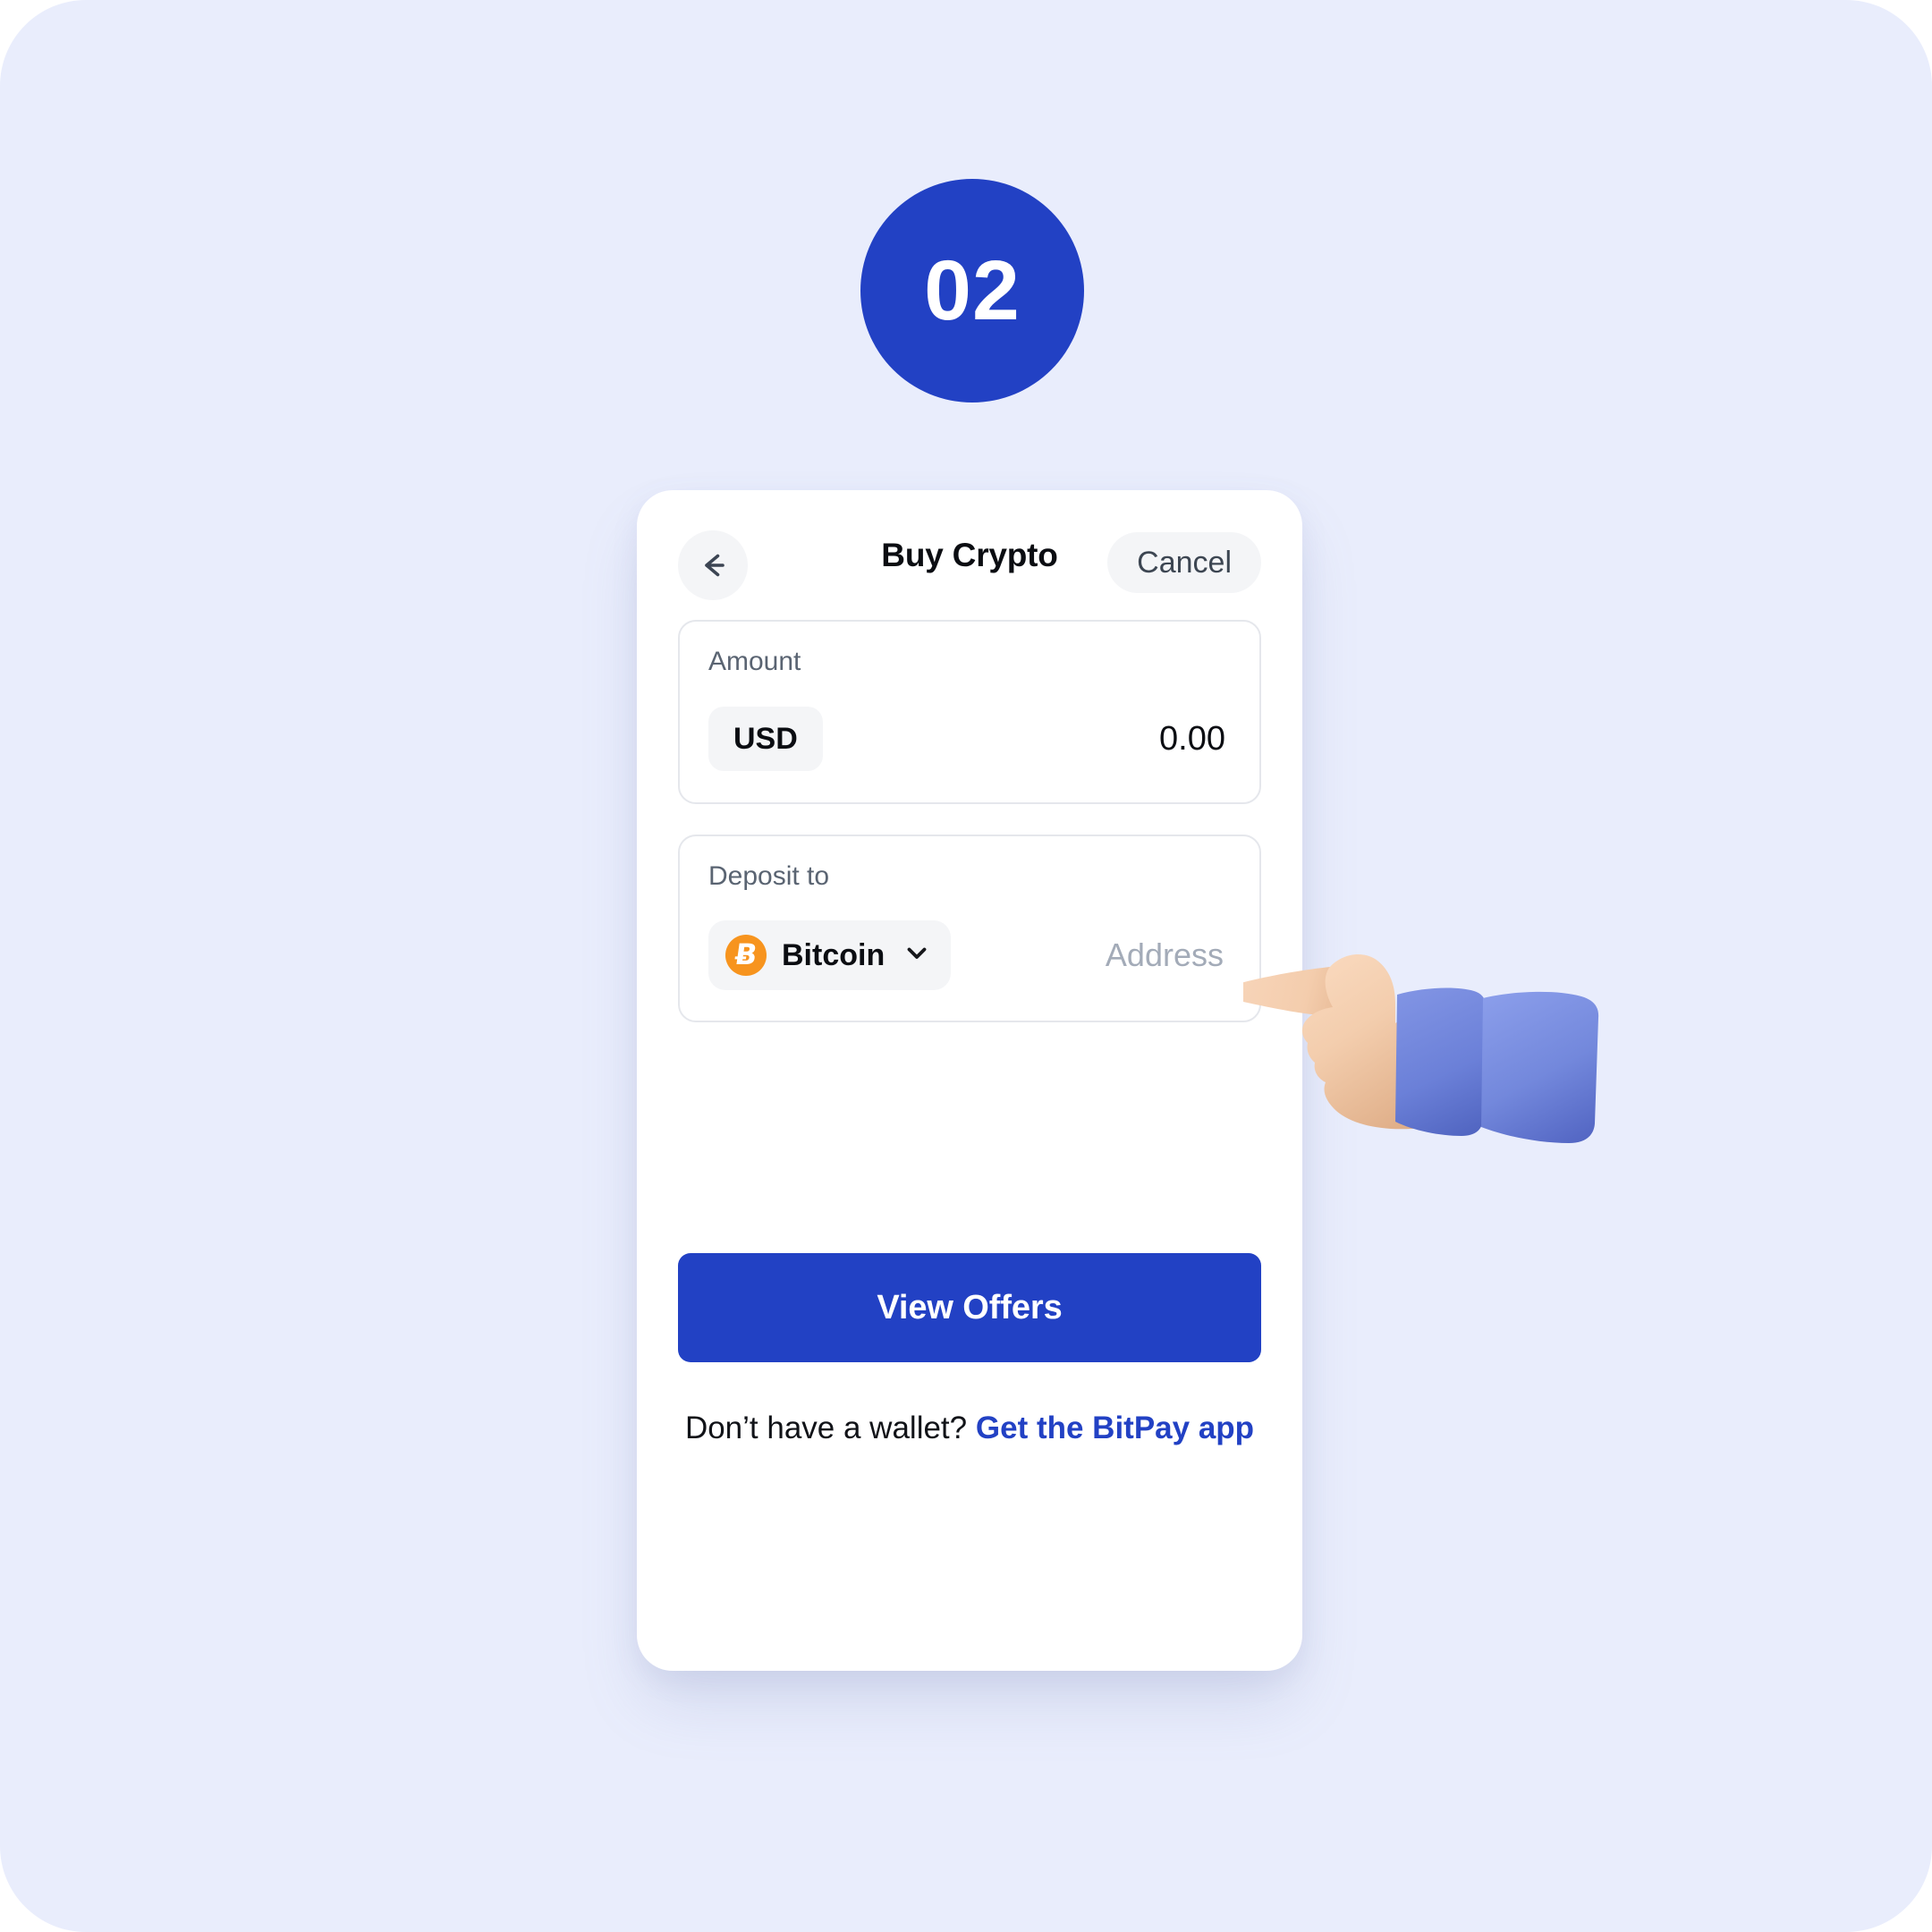 The width and height of the screenshot is (1932, 1932). What do you see at coordinates (1376, 1042) in the screenshot?
I see `hand-fist` at bounding box center [1376, 1042].